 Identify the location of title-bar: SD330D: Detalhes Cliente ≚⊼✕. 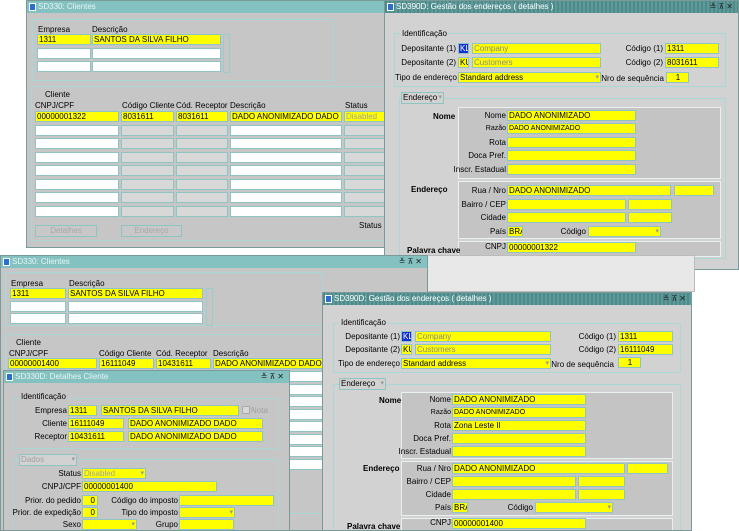
(146, 377).